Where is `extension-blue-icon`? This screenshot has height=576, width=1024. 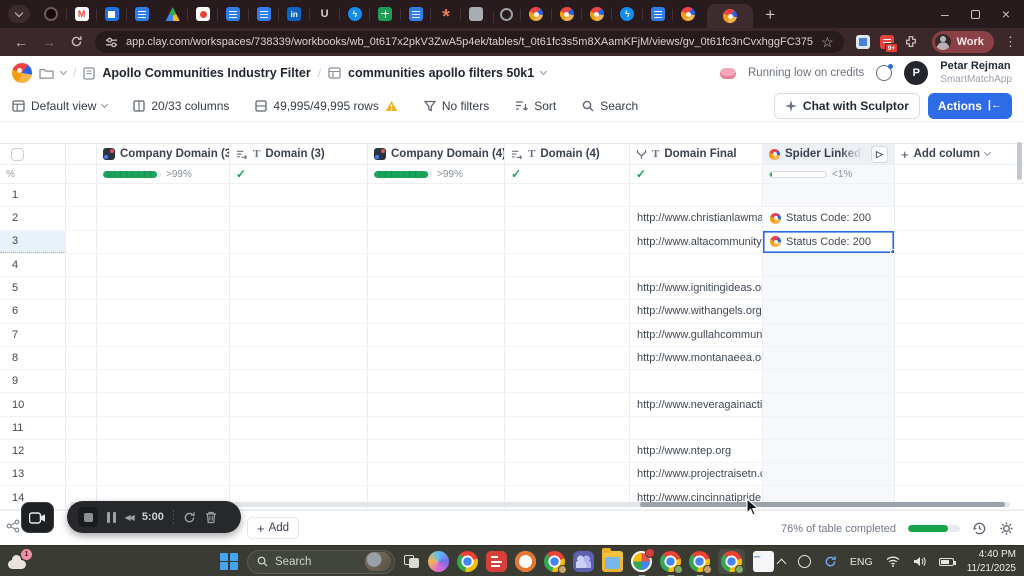 extension-blue-icon is located at coordinates (862, 42).